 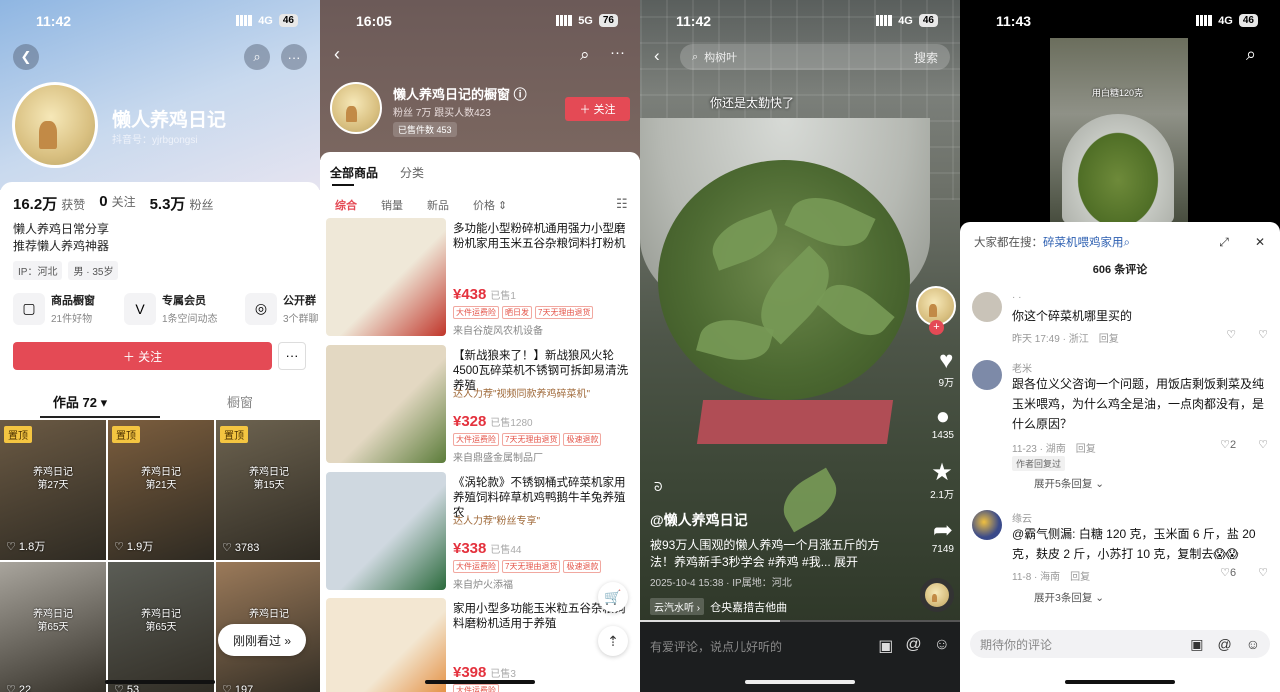 I want to click on comment-author: · ·, so click(x=1016, y=297).